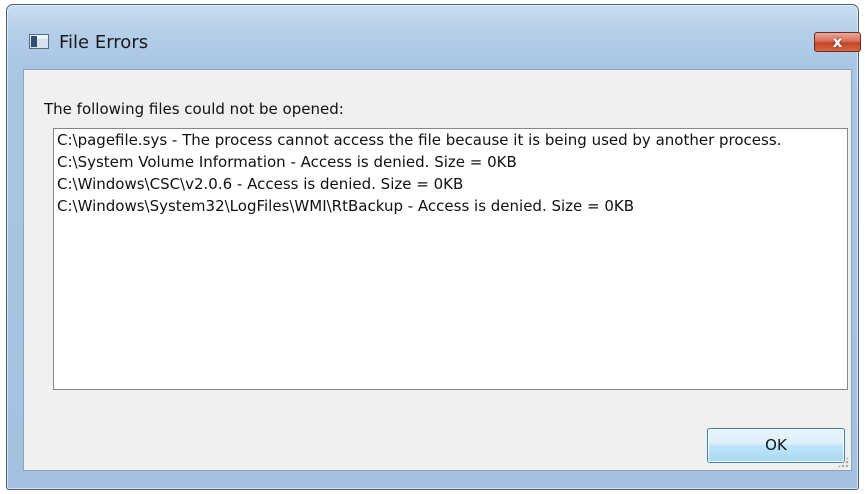 This screenshot has height=494, width=865. I want to click on window-title: File Errors, so click(104, 42).